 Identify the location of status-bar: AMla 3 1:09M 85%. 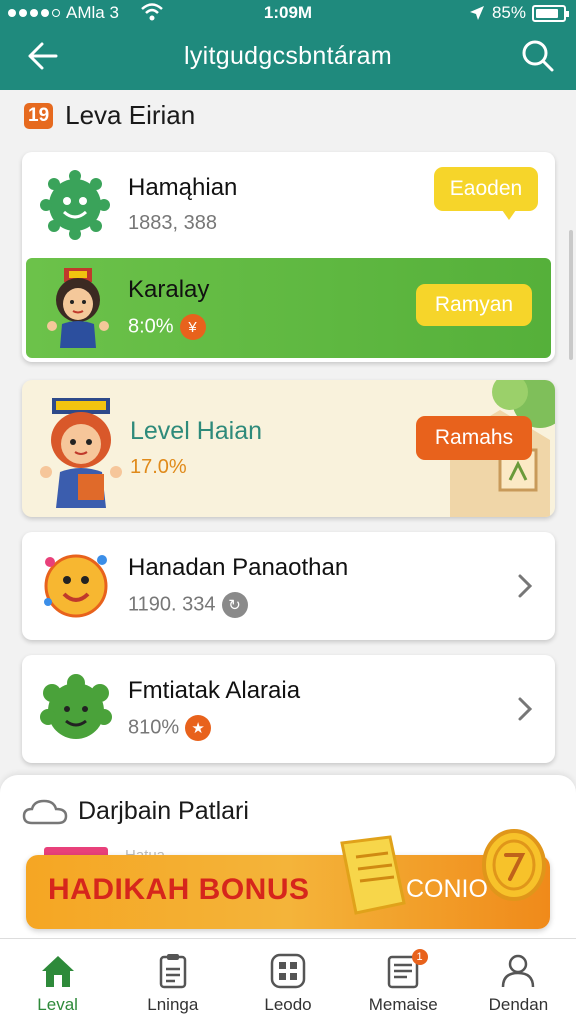
(288, 13).